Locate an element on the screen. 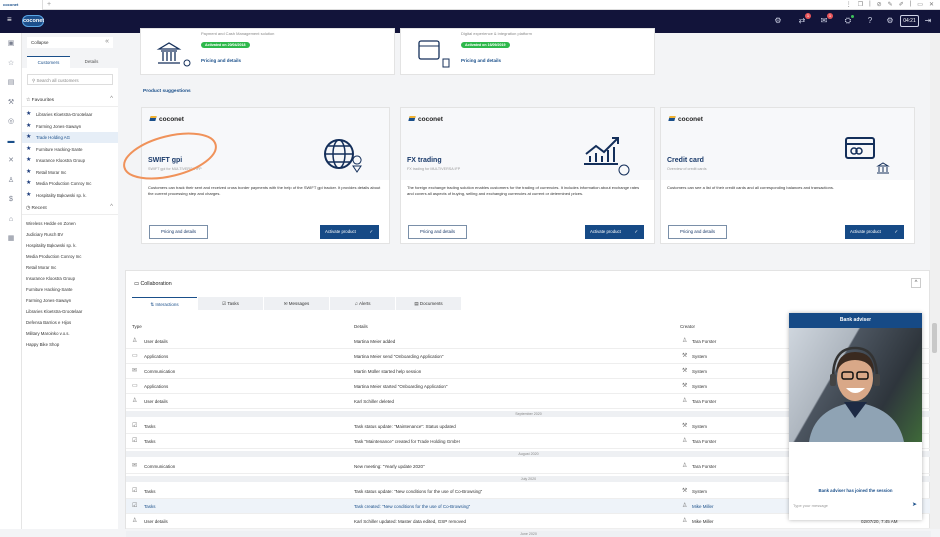 The width and height of the screenshot is (940, 537). window-controls: ⋮ ❐ | ⊘ ✎ ✐ | ▭ ✕ is located at coordinates (890, 4).